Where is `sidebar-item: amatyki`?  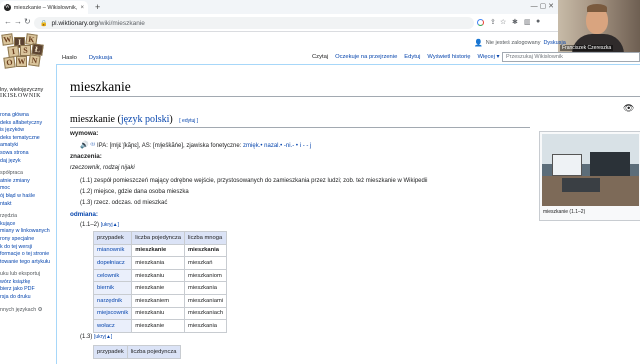 sidebar-item: amatyki is located at coordinates (27, 146).